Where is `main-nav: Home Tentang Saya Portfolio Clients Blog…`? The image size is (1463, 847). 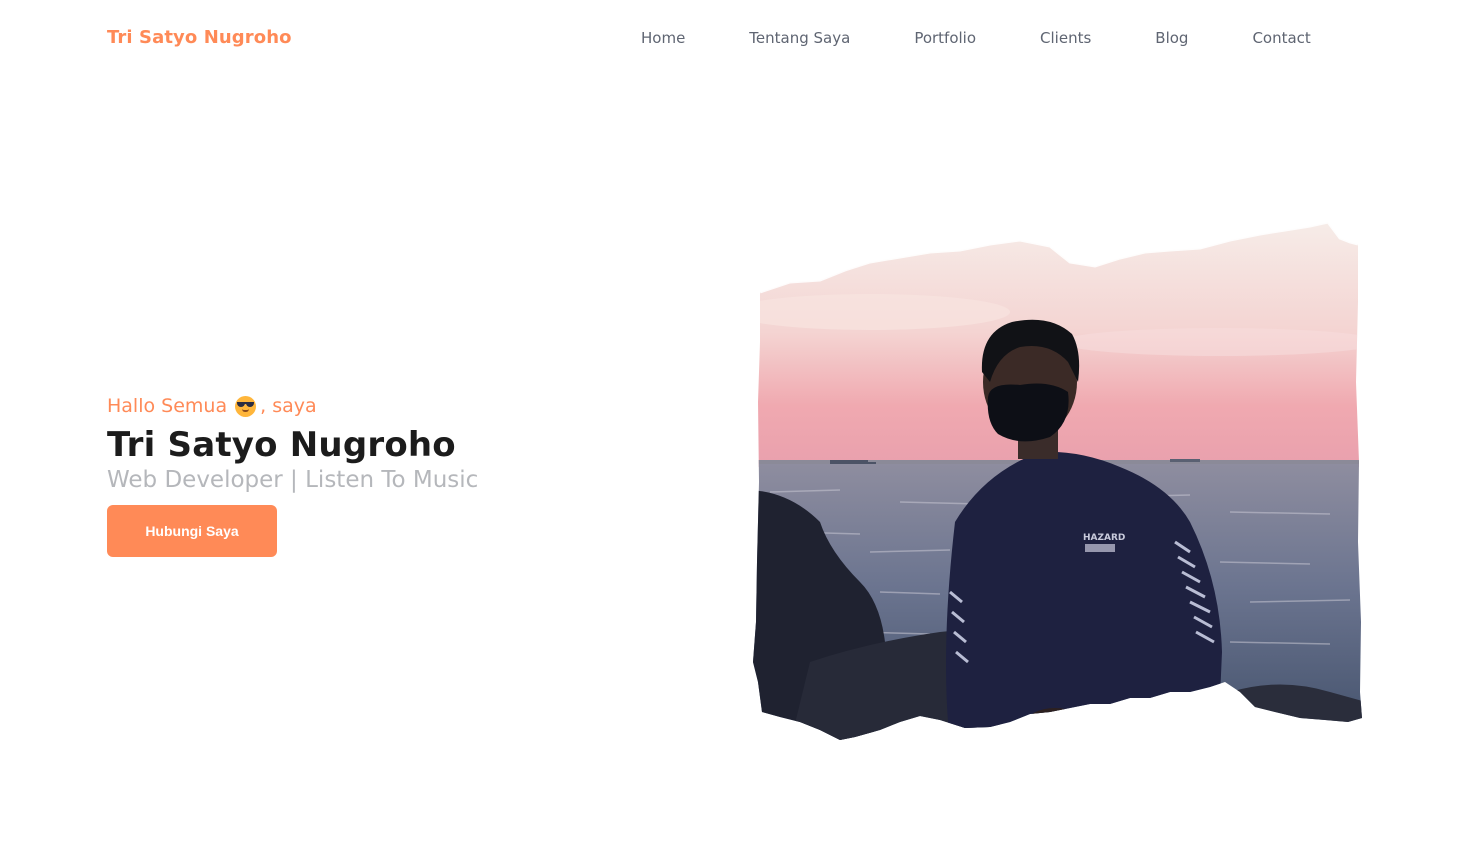
main-nav: Home Tentang Saya Portfolio Clients Blog… is located at coordinates (976, 38).